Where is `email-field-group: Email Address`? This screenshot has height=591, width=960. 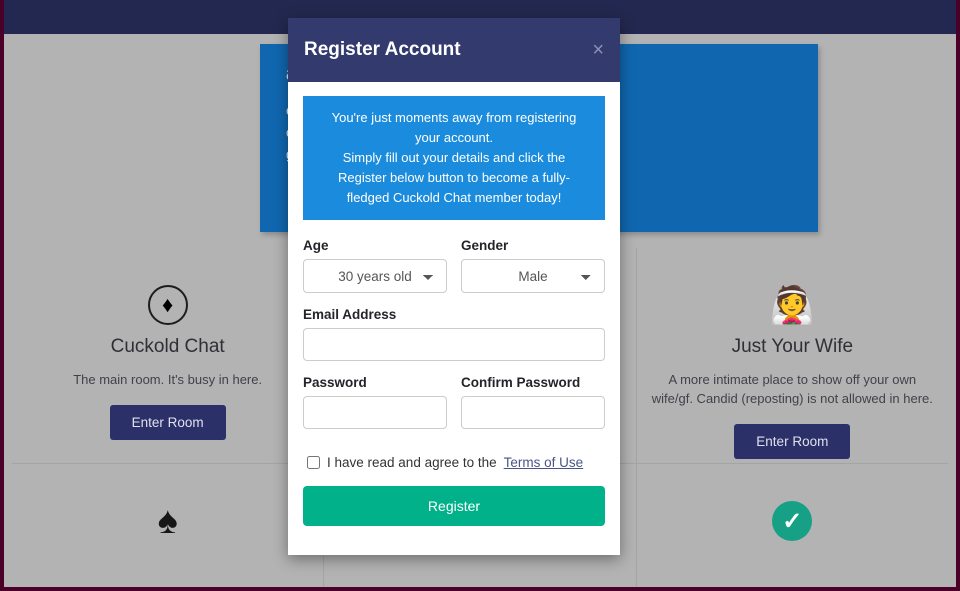 email-field-group: Email Address is located at coordinates (454, 334).